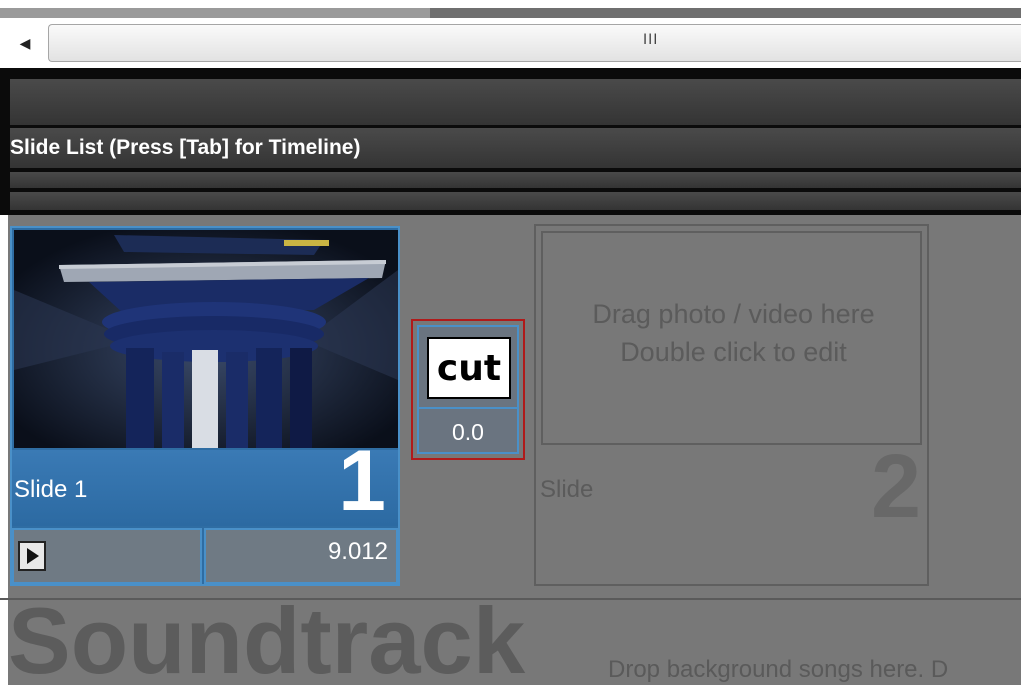  What do you see at coordinates (778, 669) in the screenshot?
I see `soundtrack-drop-hint: Drop background songs here. D` at bounding box center [778, 669].